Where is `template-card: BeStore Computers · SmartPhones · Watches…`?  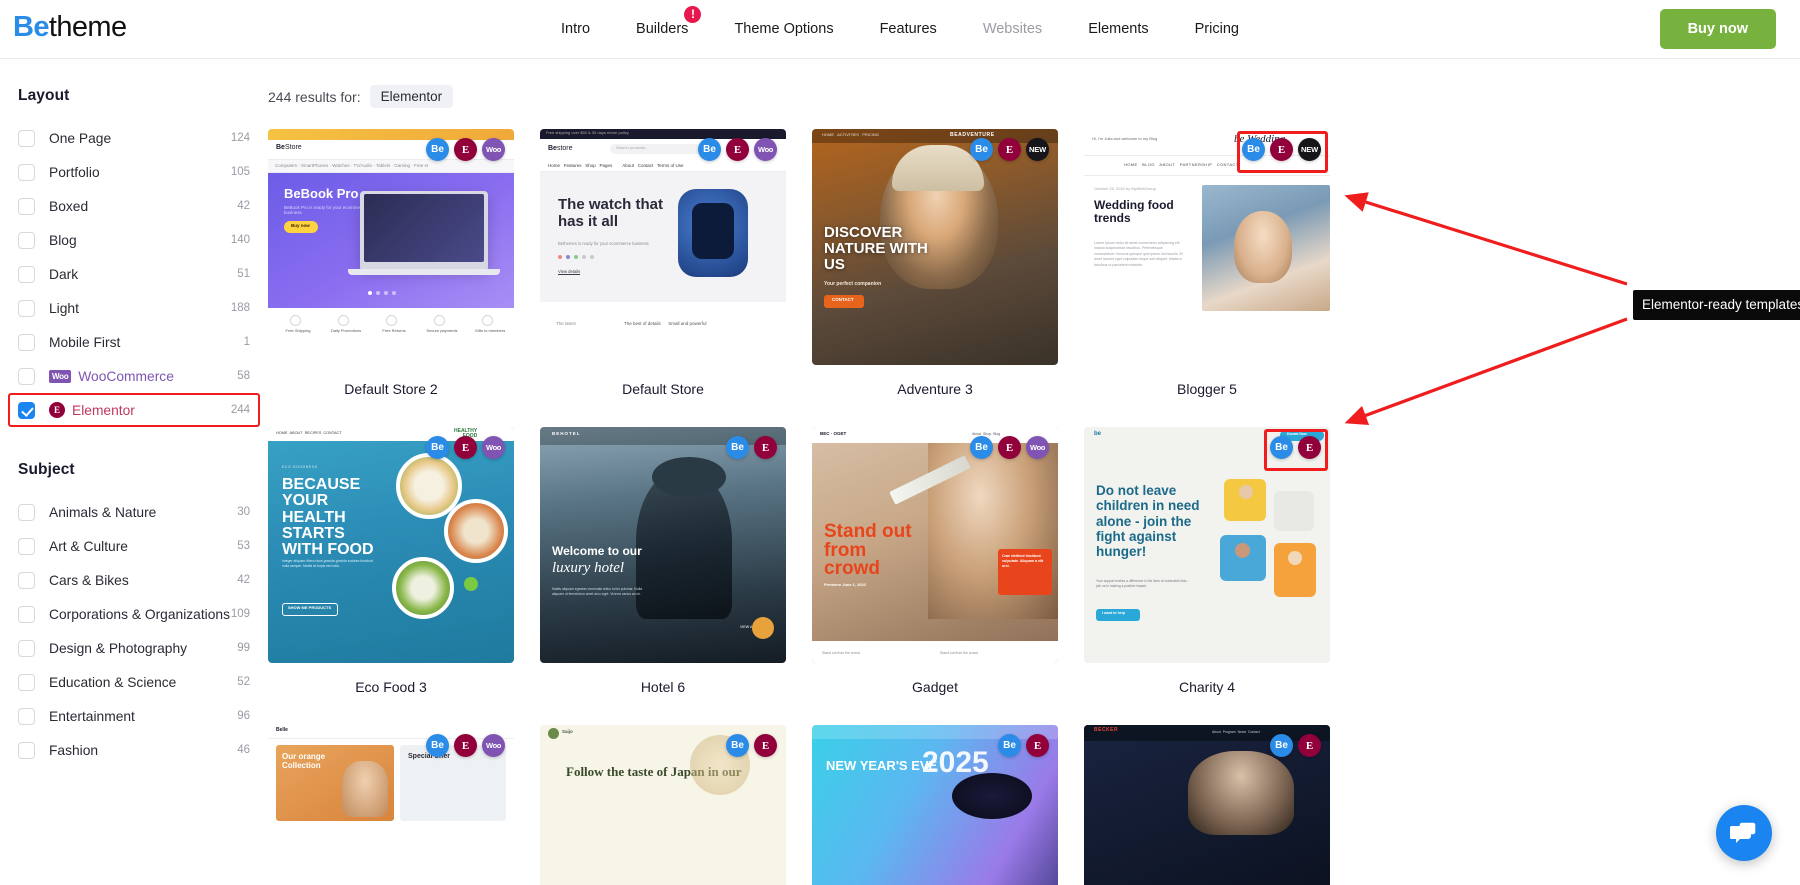
template-card: BeStore Computers · SmartPhones · Watches… is located at coordinates (391, 272).